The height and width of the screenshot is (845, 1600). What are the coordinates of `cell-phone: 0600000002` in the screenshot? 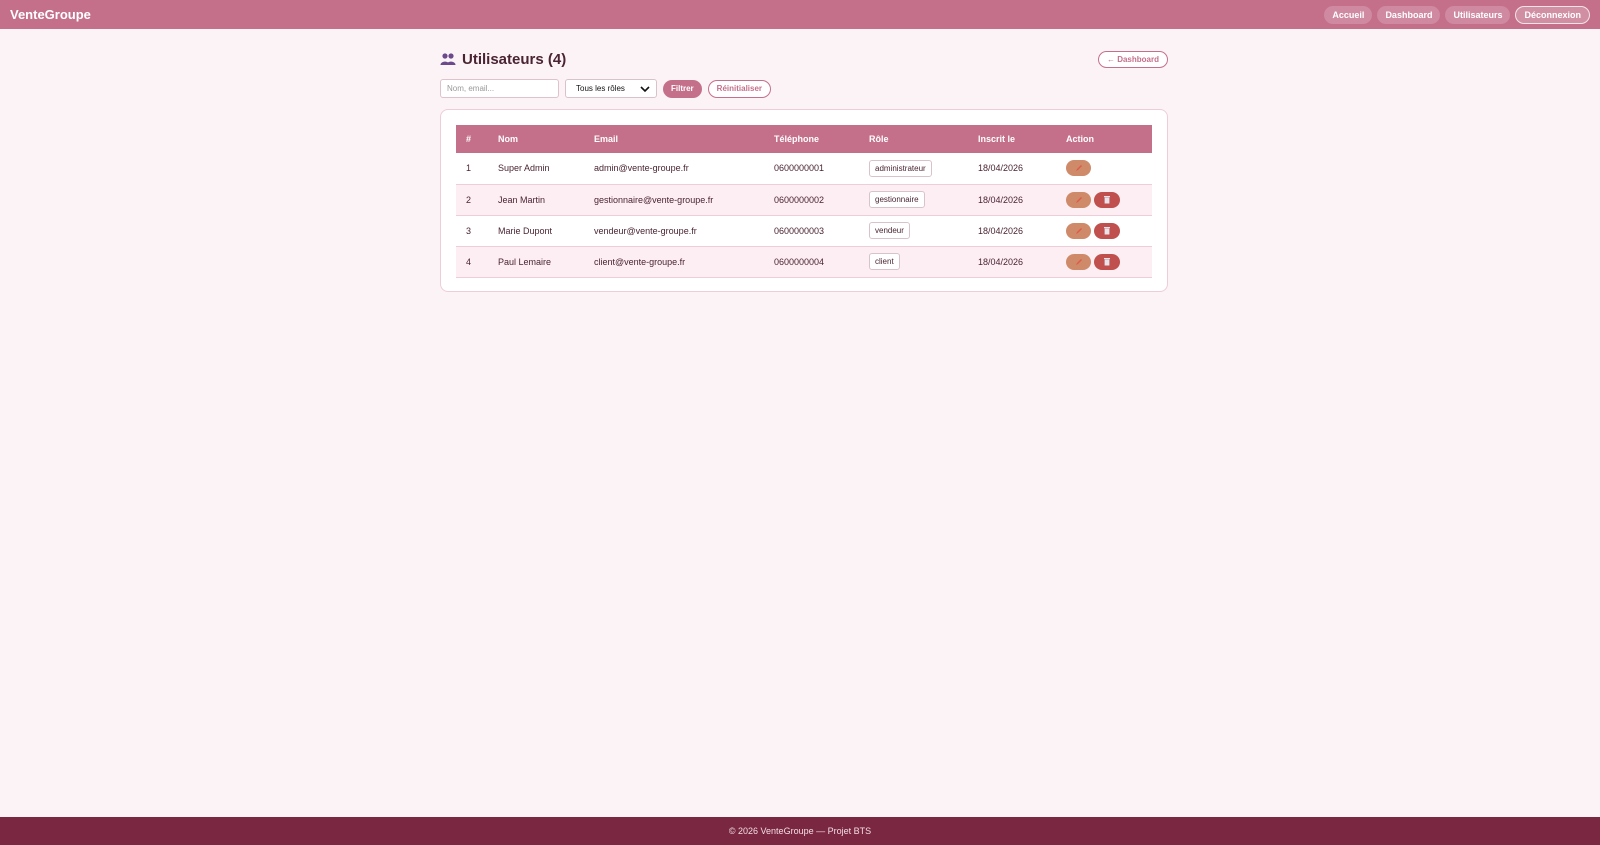 It's located at (799, 199).